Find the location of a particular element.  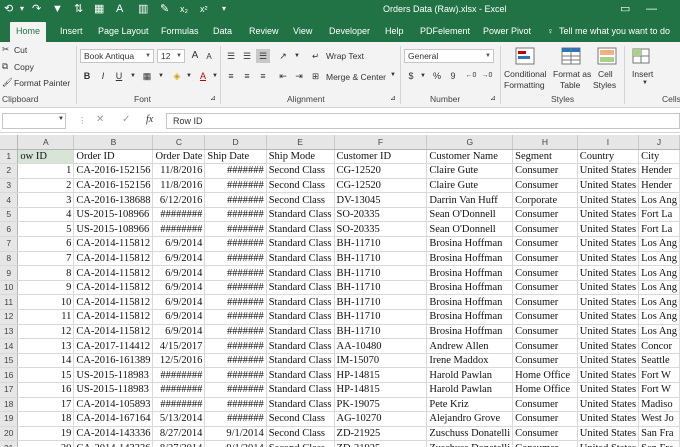

grid-cell: Second Class is located at coordinates (300, 200).